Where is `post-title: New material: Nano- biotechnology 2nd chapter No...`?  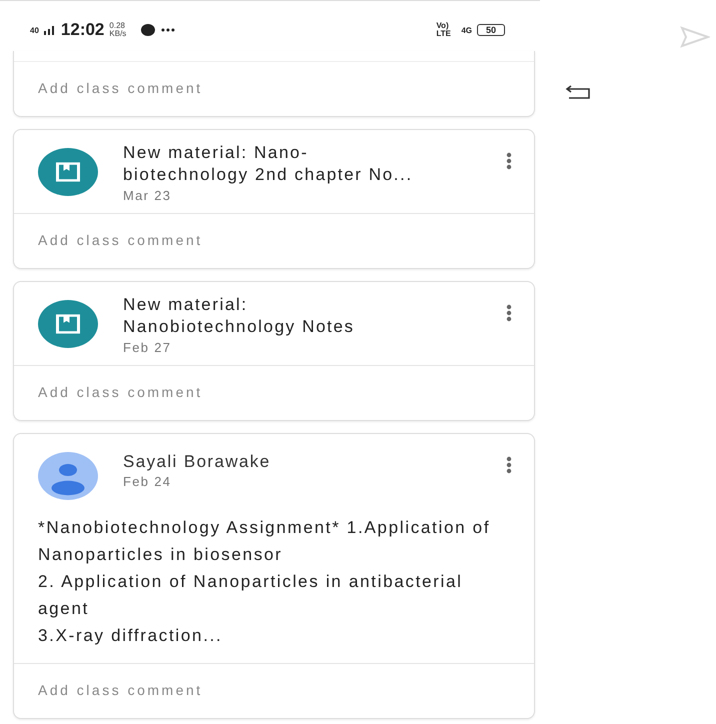 post-title: New material: Nano- biotechnology 2nd chapter No... is located at coordinates (314, 164).